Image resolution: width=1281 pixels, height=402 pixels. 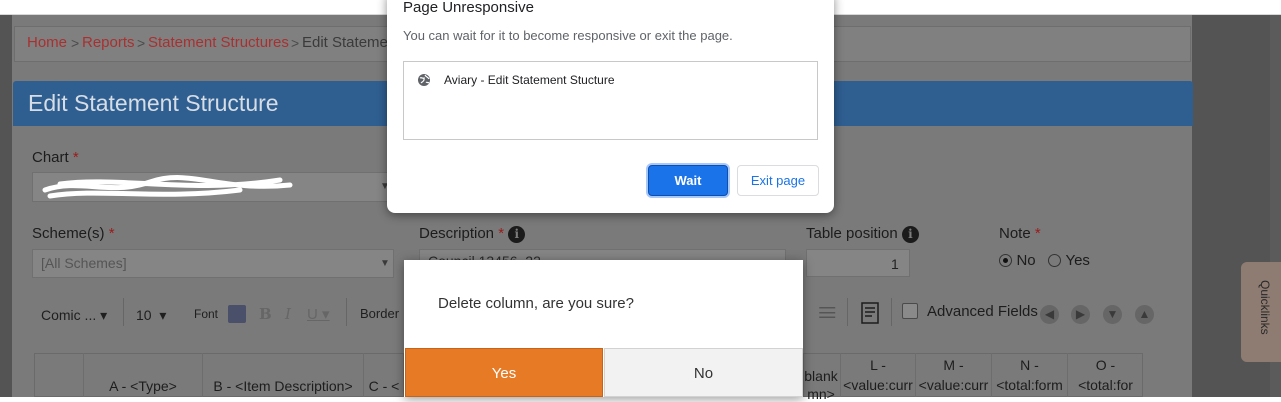 What do you see at coordinates (1029, 365) in the screenshot?
I see `column-header-n: N -` at bounding box center [1029, 365].